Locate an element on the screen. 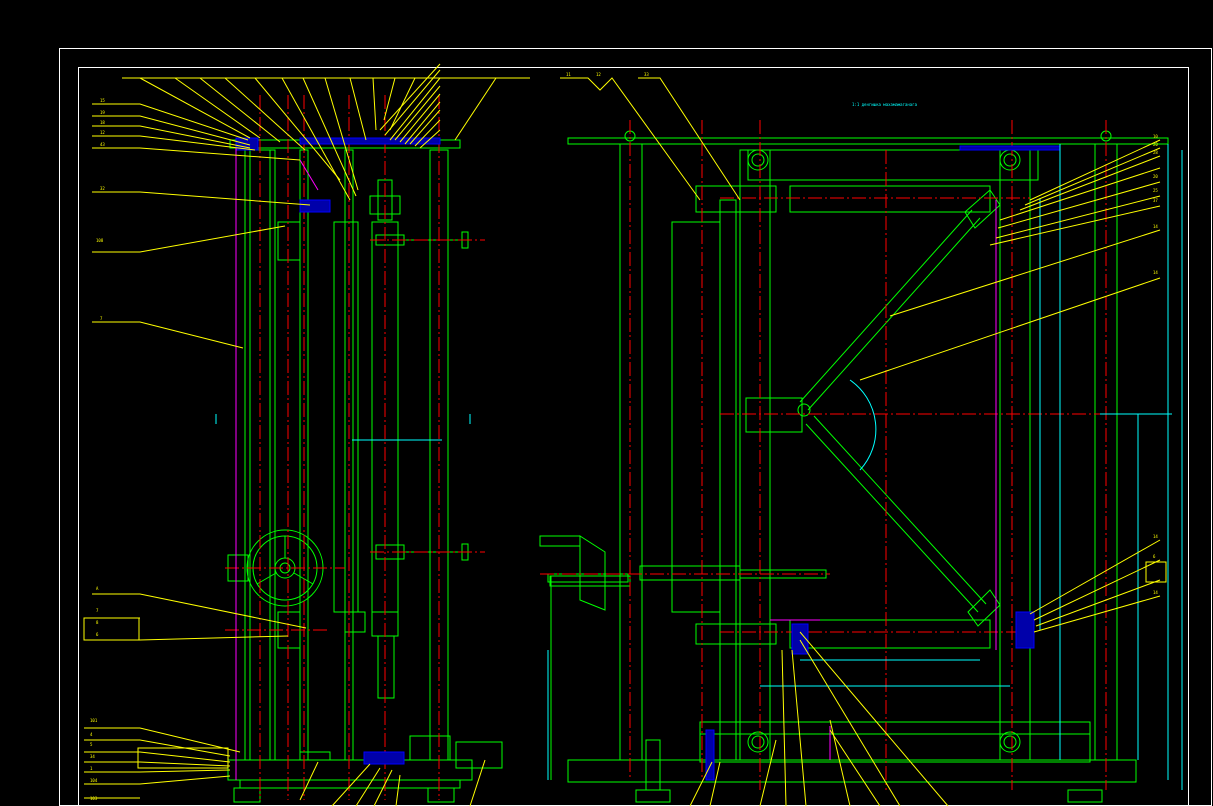 Image resolution: width=1213 pixels, height=806 pixels. svg-text: 103 is located at coordinates (94, 798).